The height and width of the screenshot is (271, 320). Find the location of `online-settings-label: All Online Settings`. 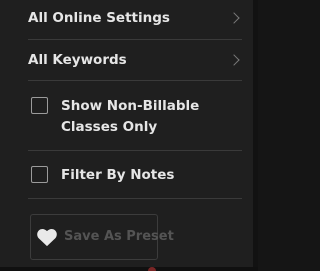

online-settings-label: All Online Settings is located at coordinates (99, 18).